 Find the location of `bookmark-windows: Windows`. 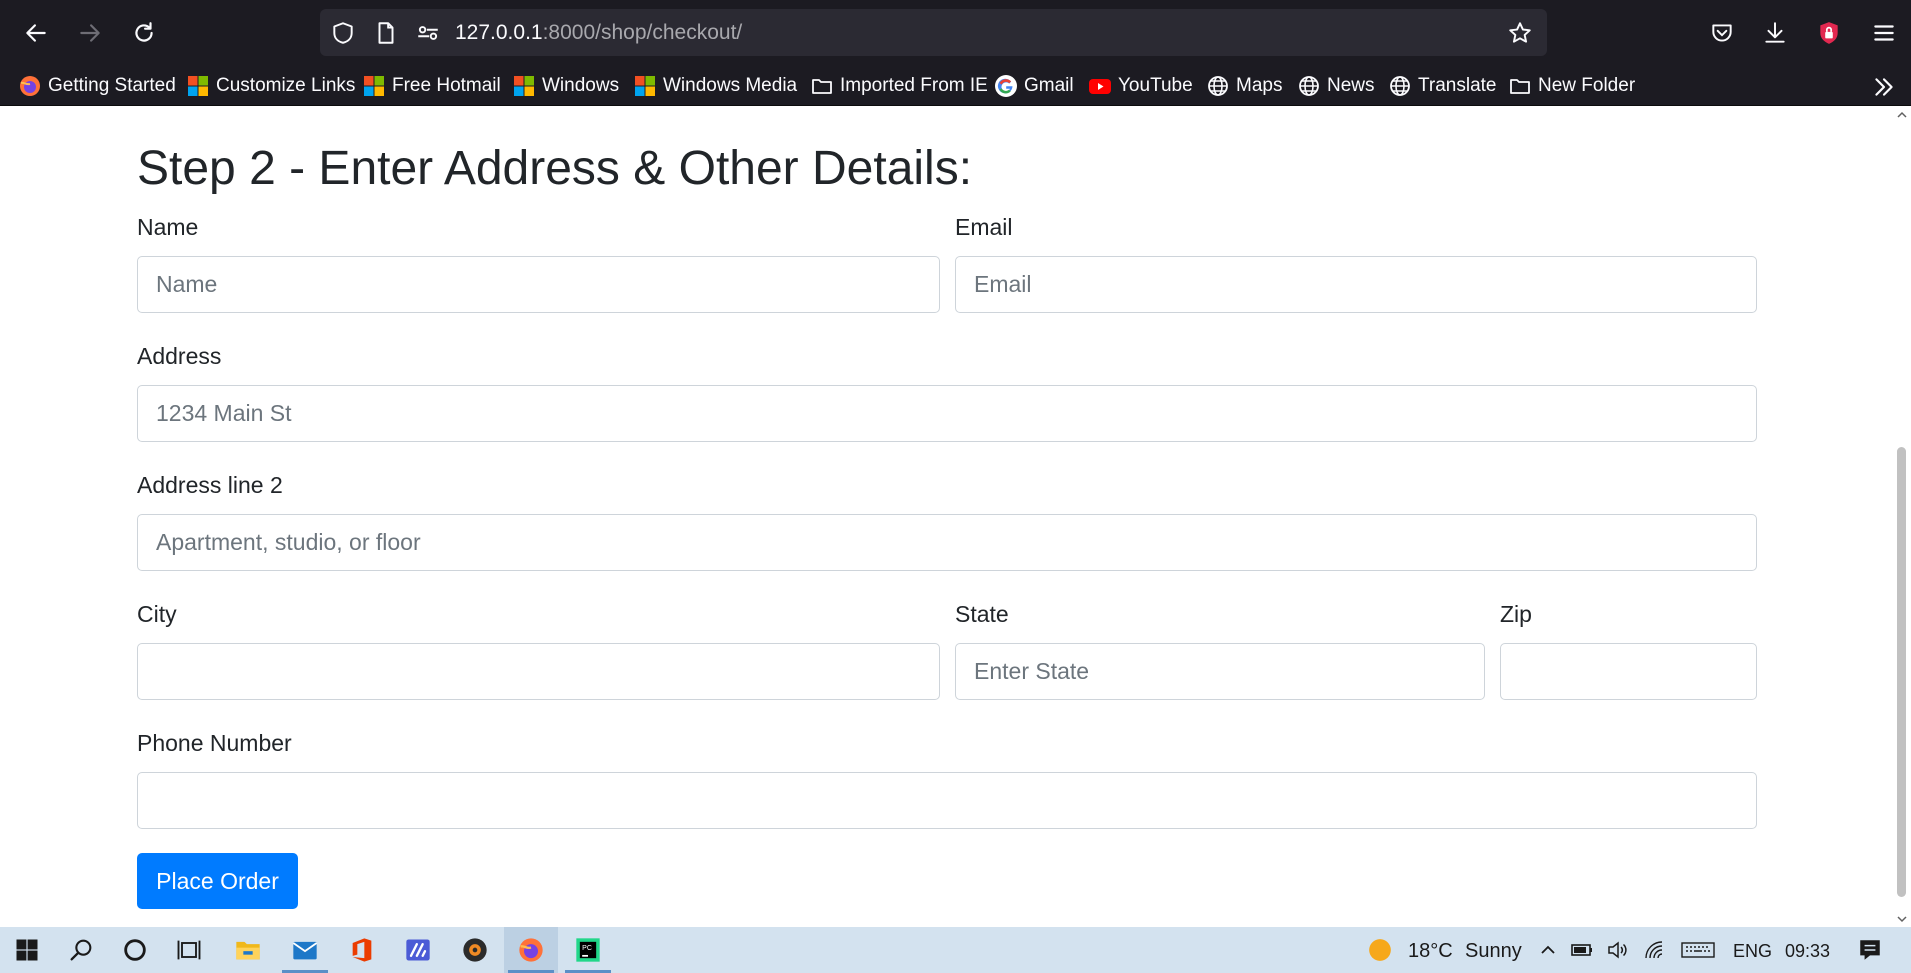

bookmark-windows: Windows is located at coordinates (565, 86).